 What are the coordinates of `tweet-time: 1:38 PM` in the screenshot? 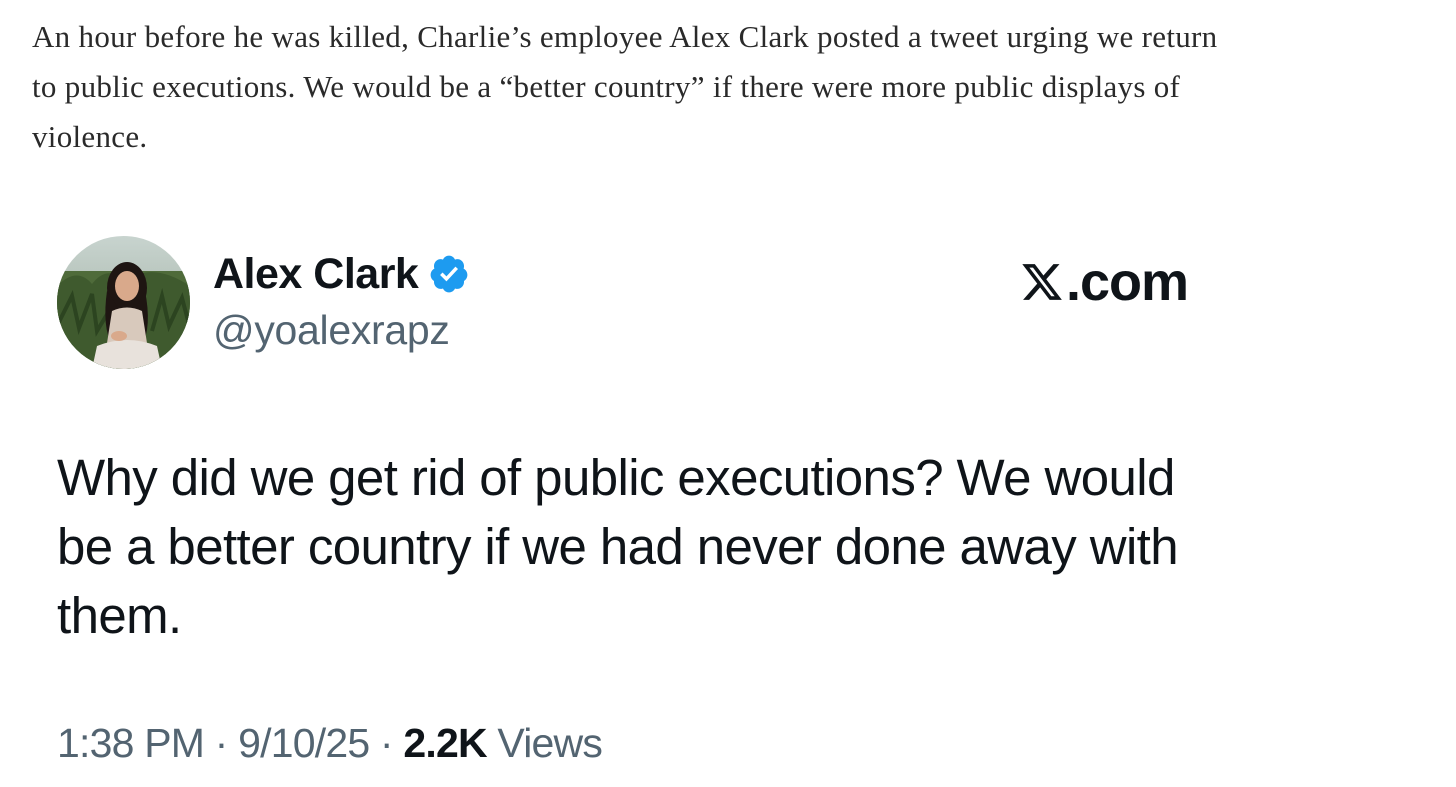 It's located at (131, 743).